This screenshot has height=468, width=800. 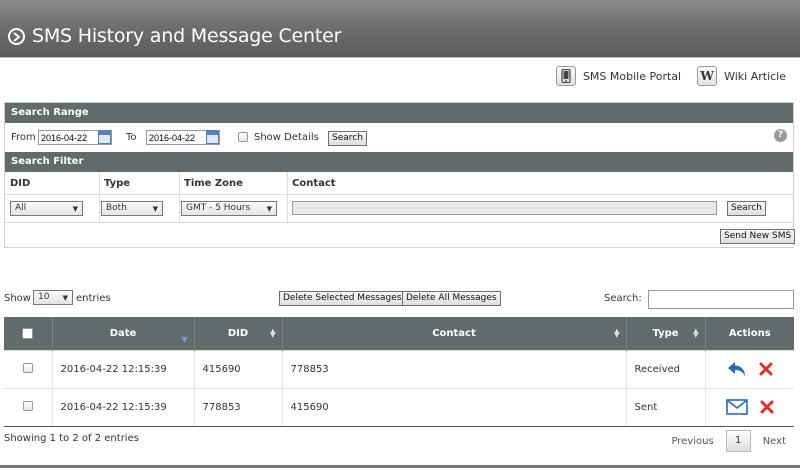 I want to click on show-label: Show, so click(x=17, y=298).